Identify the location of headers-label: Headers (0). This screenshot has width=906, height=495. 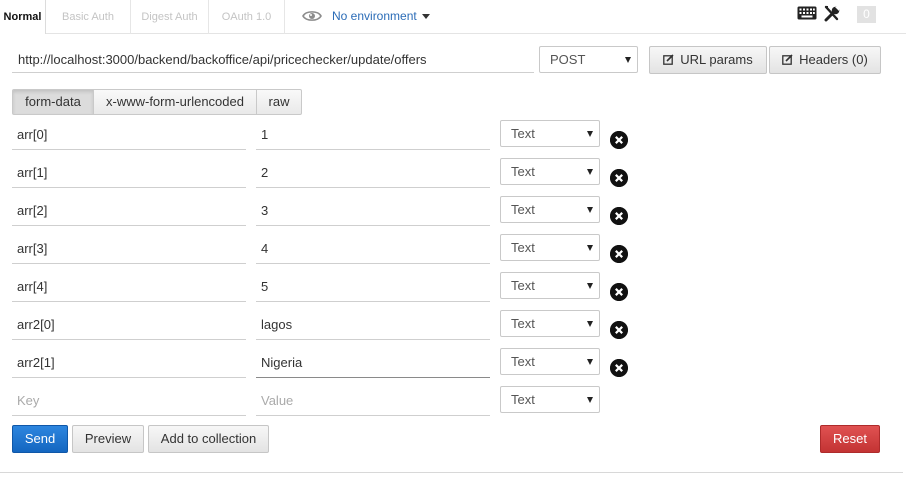
(833, 59).